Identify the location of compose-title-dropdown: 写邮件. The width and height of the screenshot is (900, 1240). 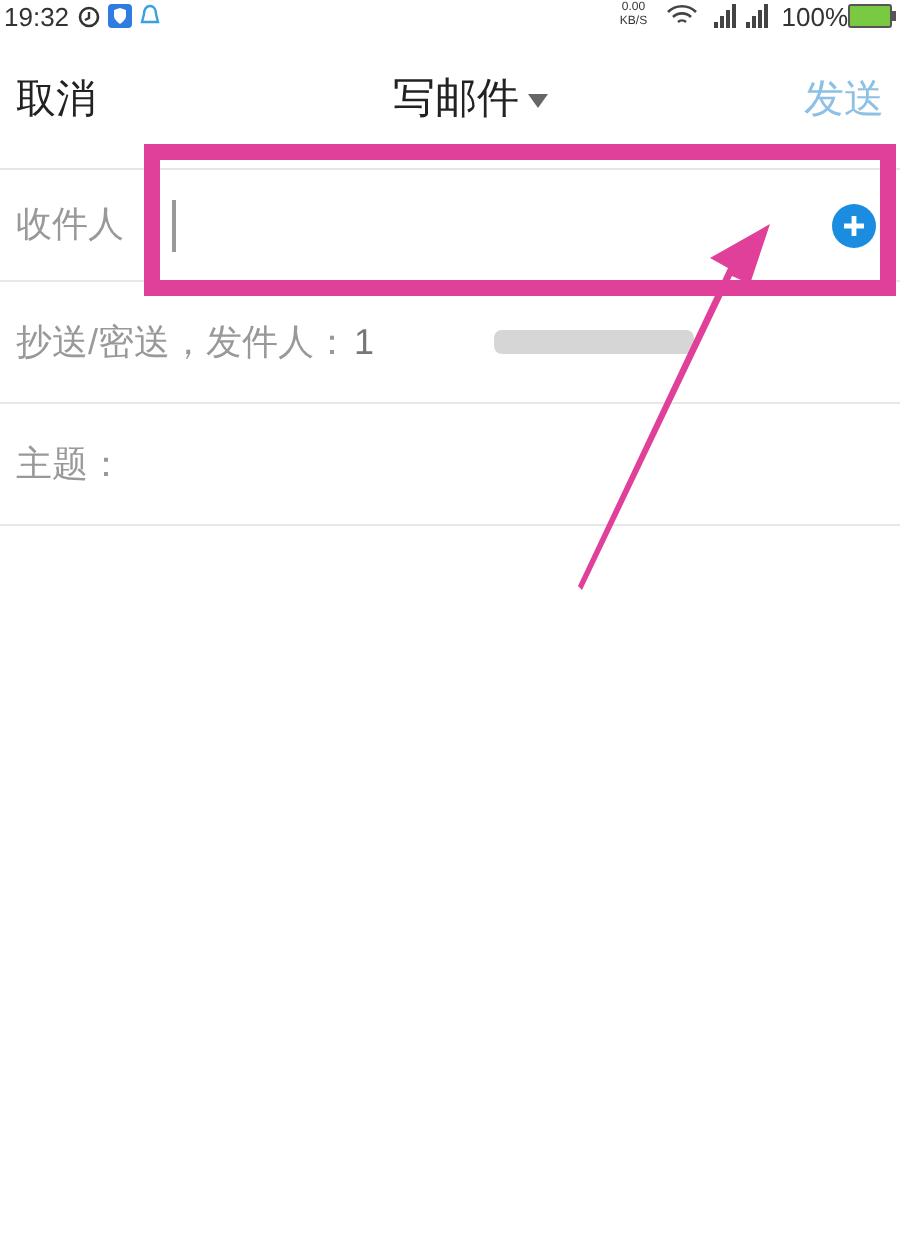
(470, 100).